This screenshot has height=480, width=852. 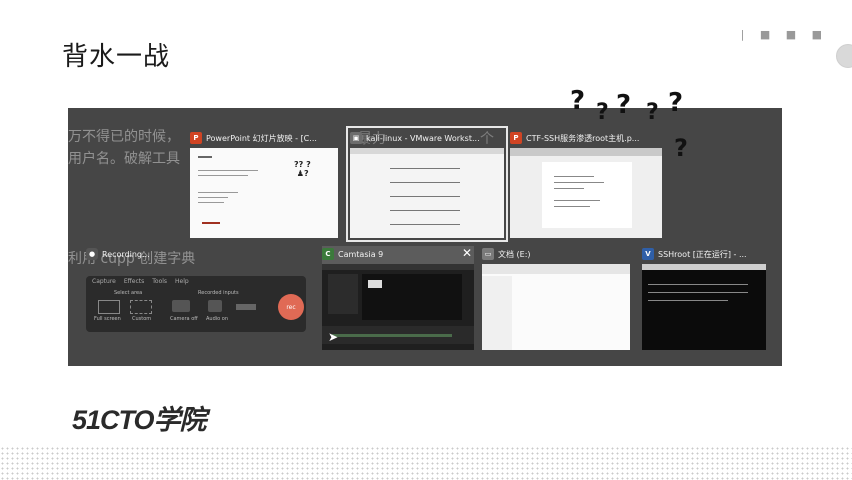 What do you see at coordinates (215, 306) in the screenshot?
I see `microphone-icon` at bounding box center [215, 306].